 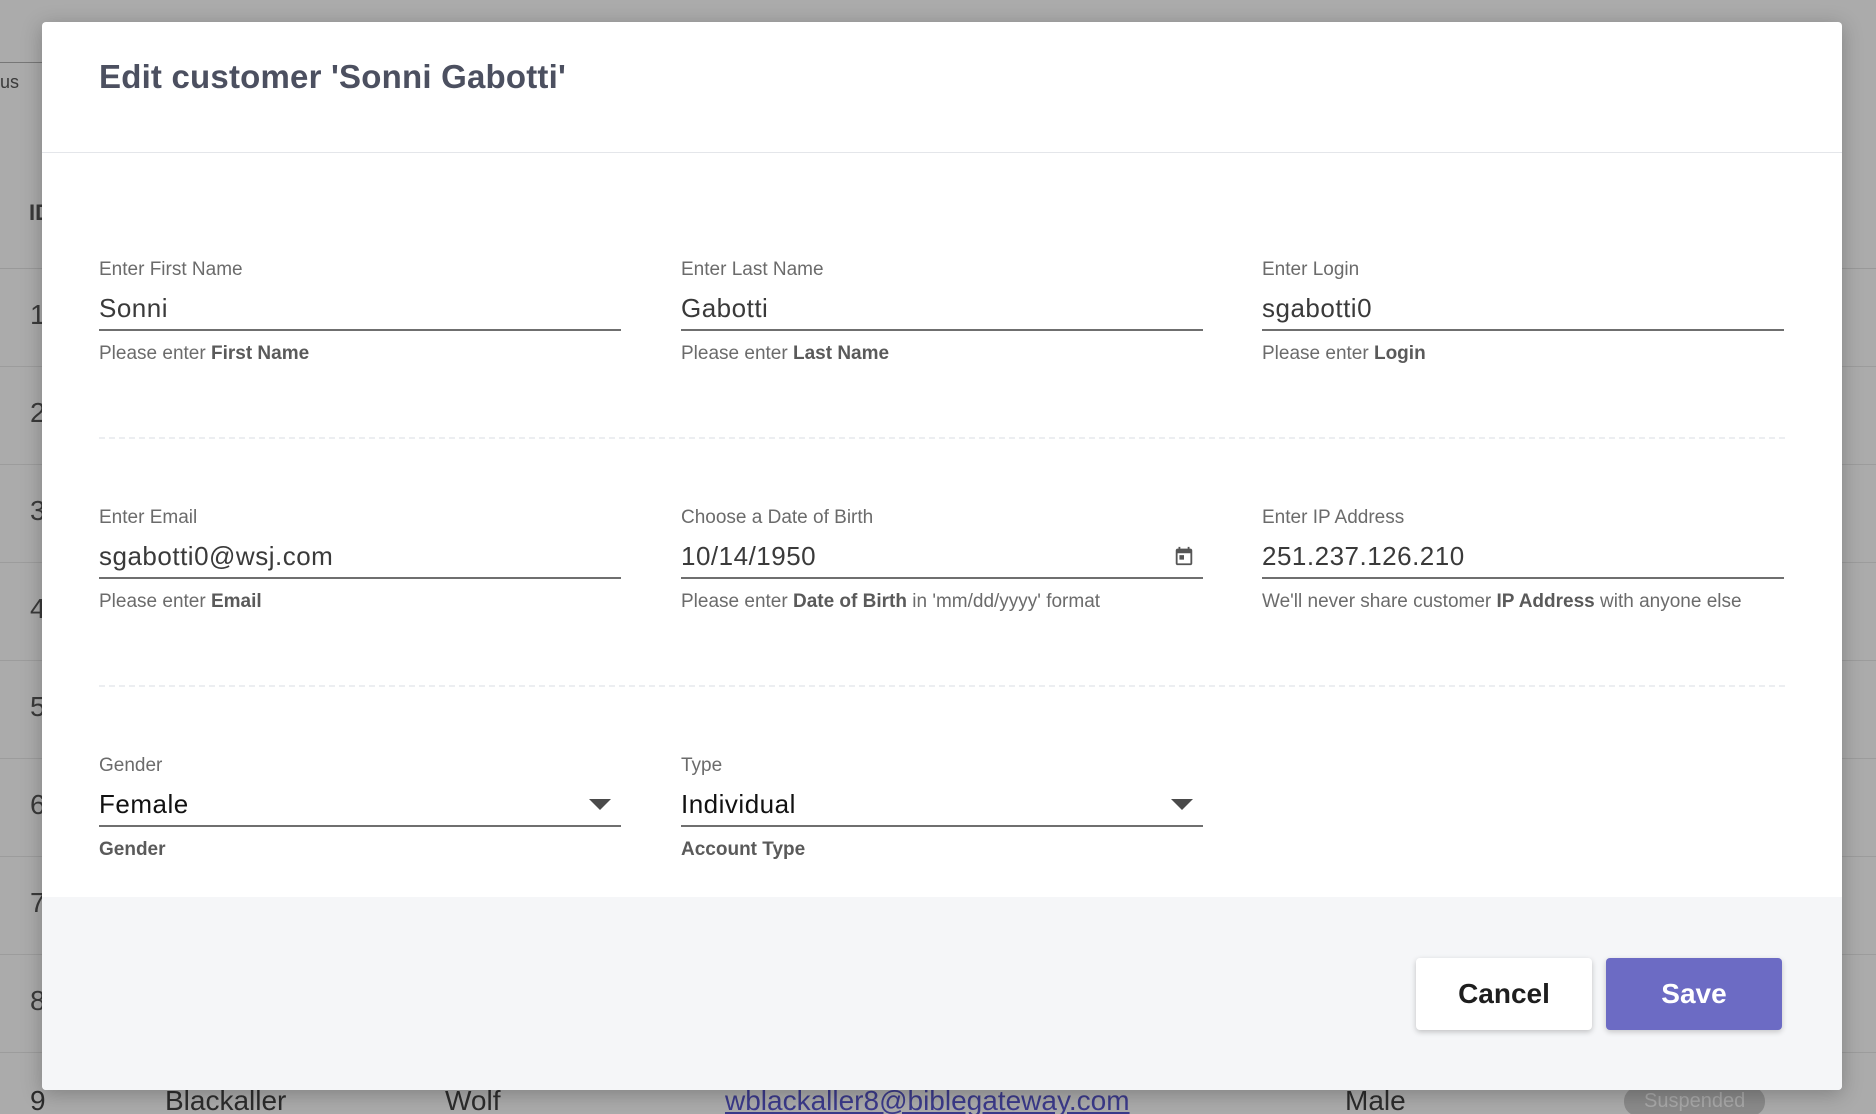 I want to click on last-name-help: Please enter Last Name, so click(x=785, y=353).